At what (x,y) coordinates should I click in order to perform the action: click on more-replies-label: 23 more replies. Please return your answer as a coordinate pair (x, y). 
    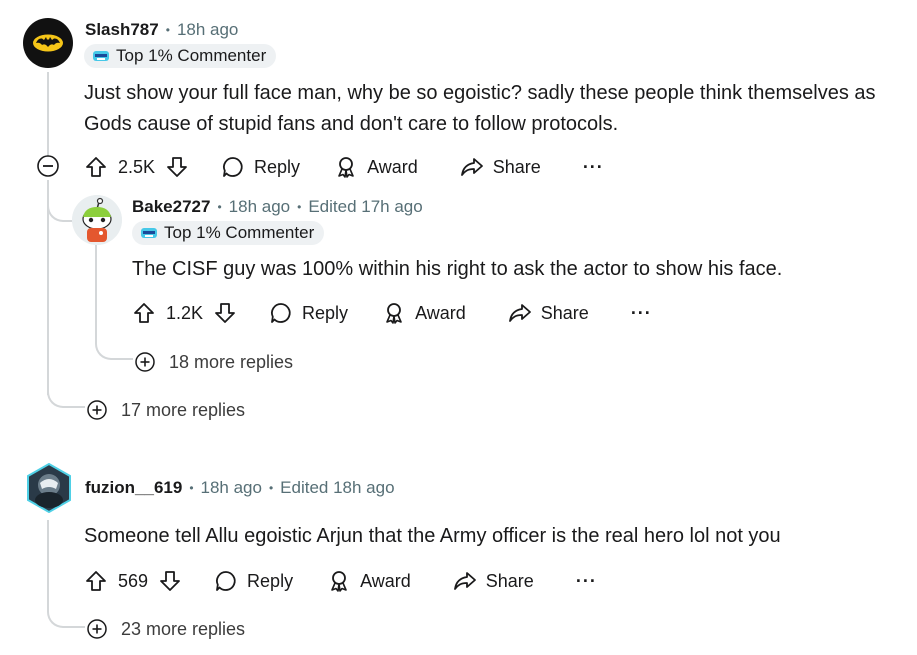
    Looking at the image, I should click on (183, 628).